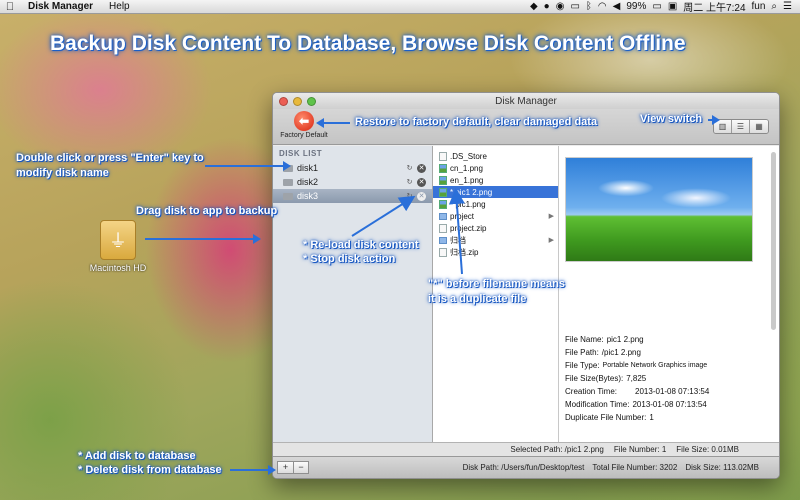 This screenshot has height=500, width=800. I want to click on arrow-restore, so click(333, 123).